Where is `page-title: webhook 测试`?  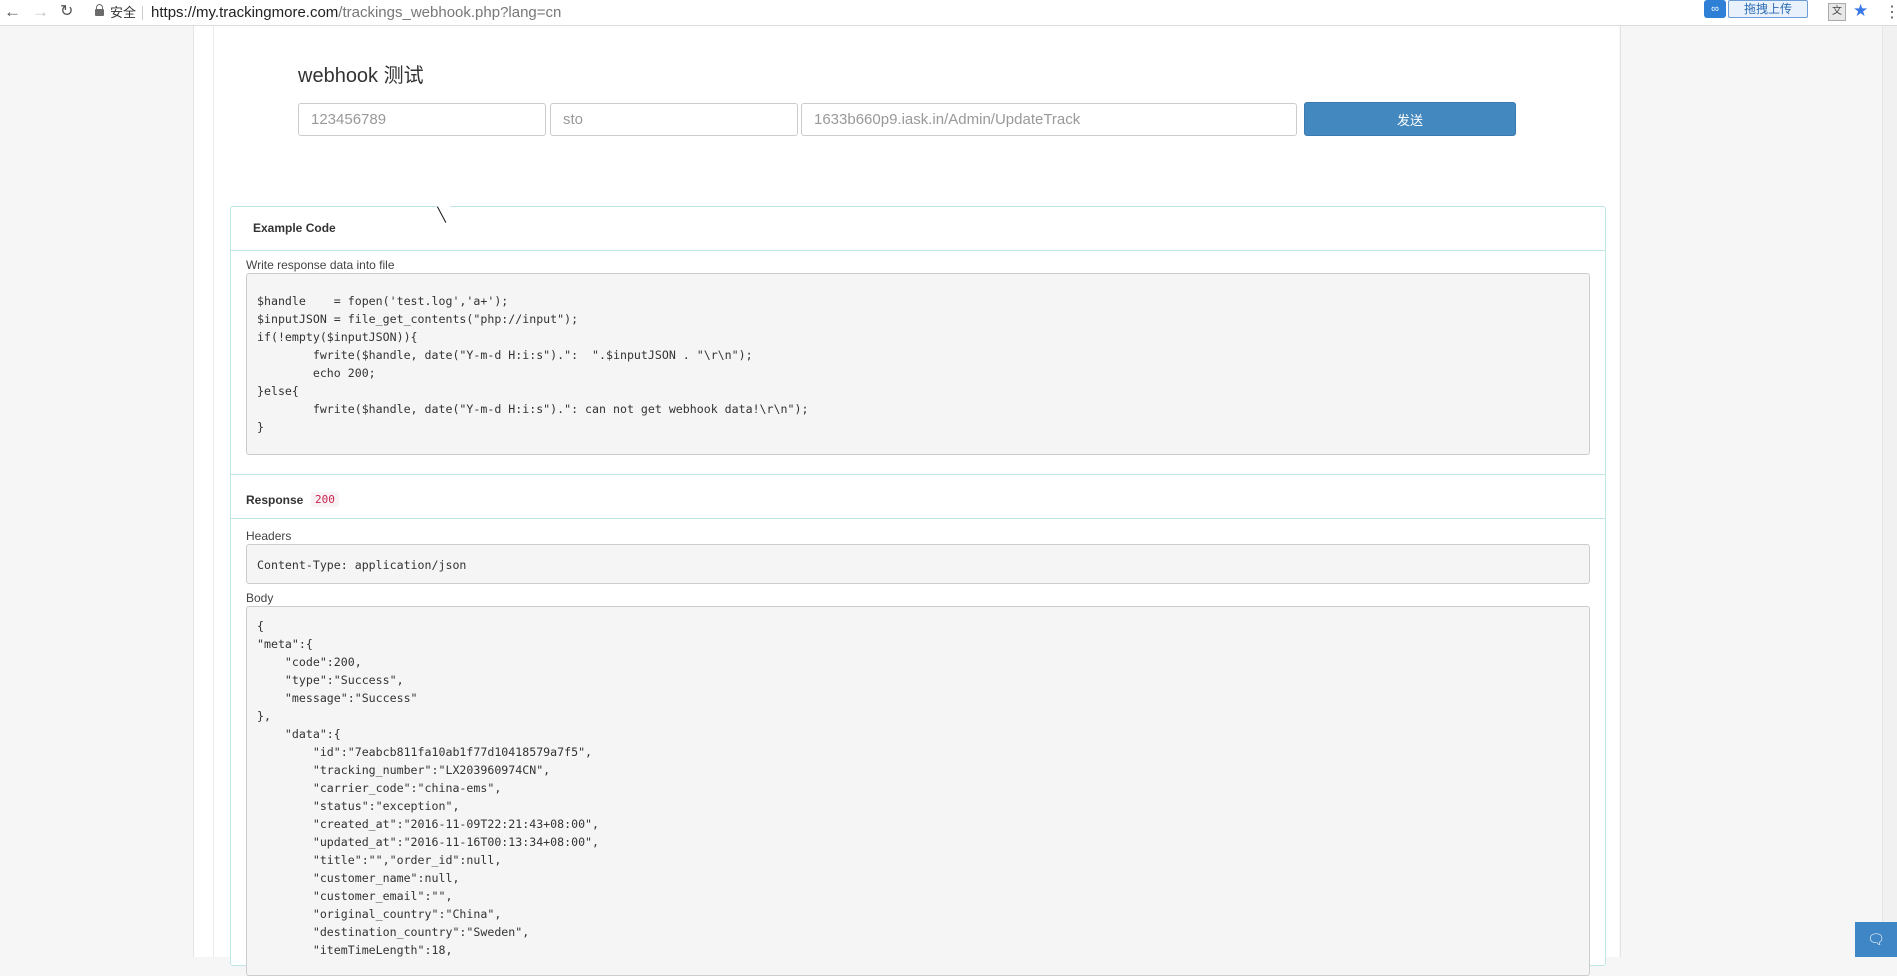 page-title: webhook 测试 is located at coordinates (361, 76).